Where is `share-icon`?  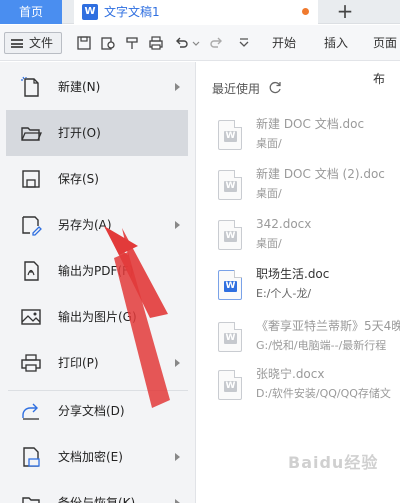
share-icon is located at coordinates (30, 411).